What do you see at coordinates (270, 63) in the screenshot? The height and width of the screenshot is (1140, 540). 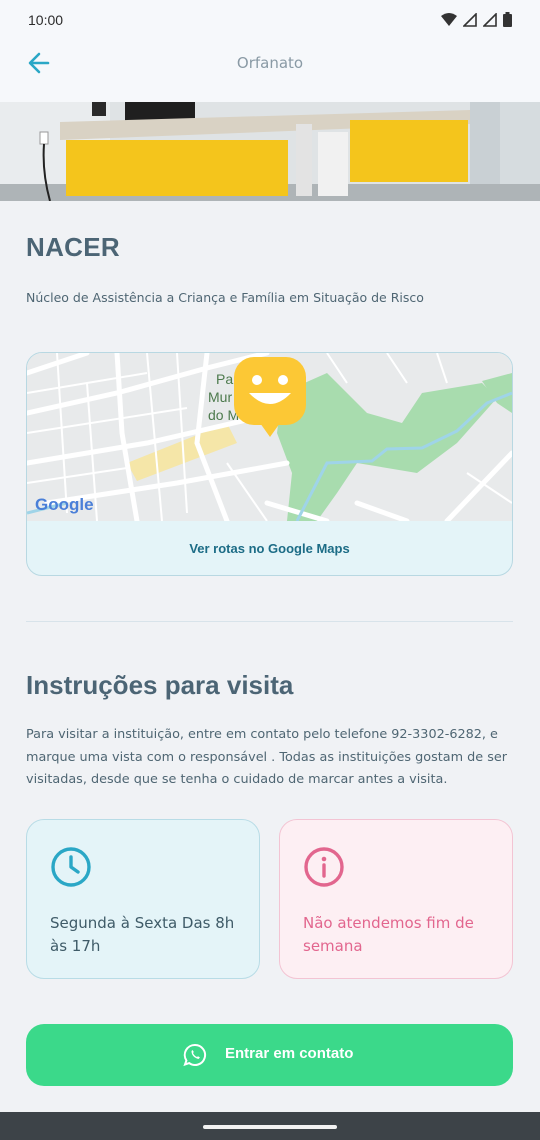 I see `page-title: Orfanato` at bounding box center [270, 63].